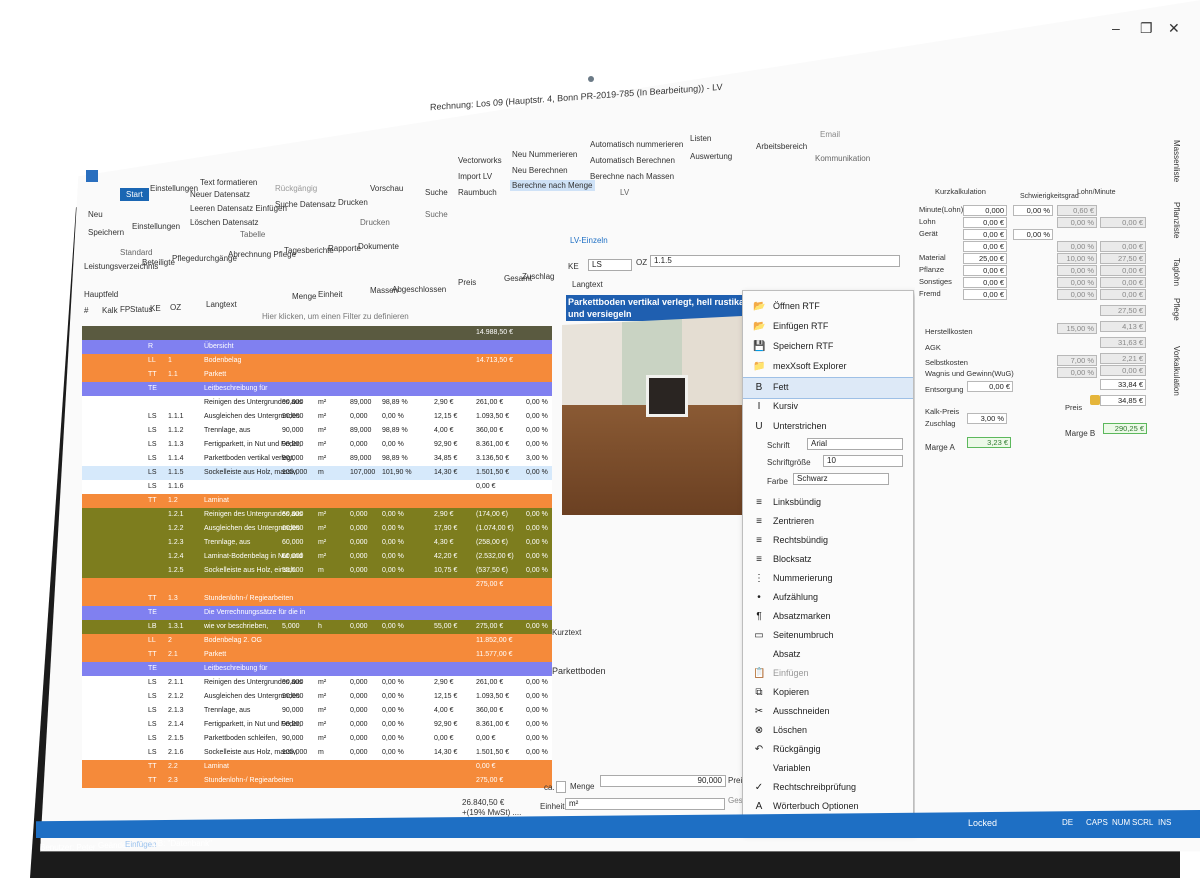 This screenshot has width=1200, height=878. I want to click on selbst-pct: 7,00 %, so click(1077, 360).